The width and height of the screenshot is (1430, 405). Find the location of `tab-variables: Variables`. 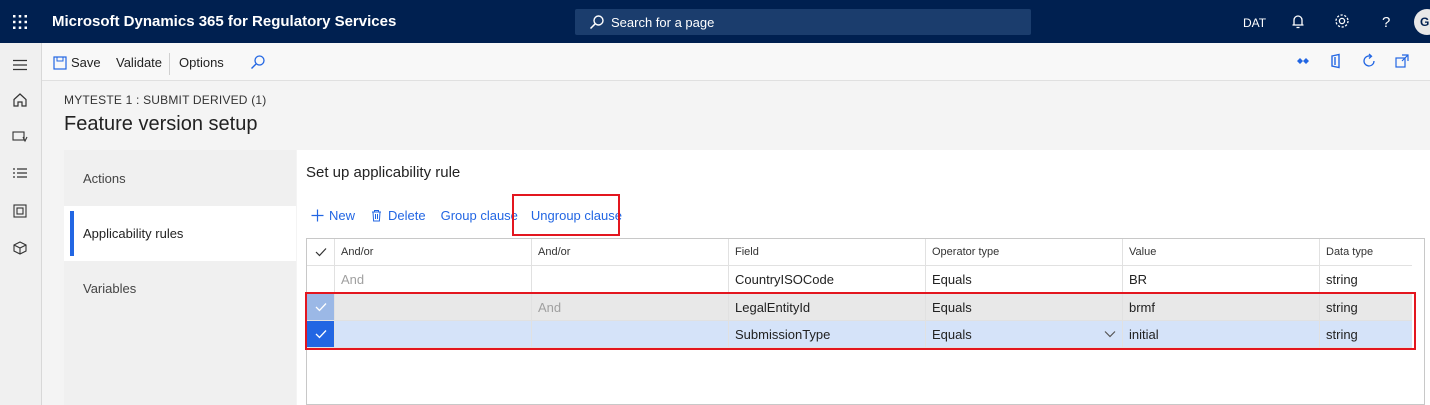

tab-variables: Variables is located at coordinates (180, 288).